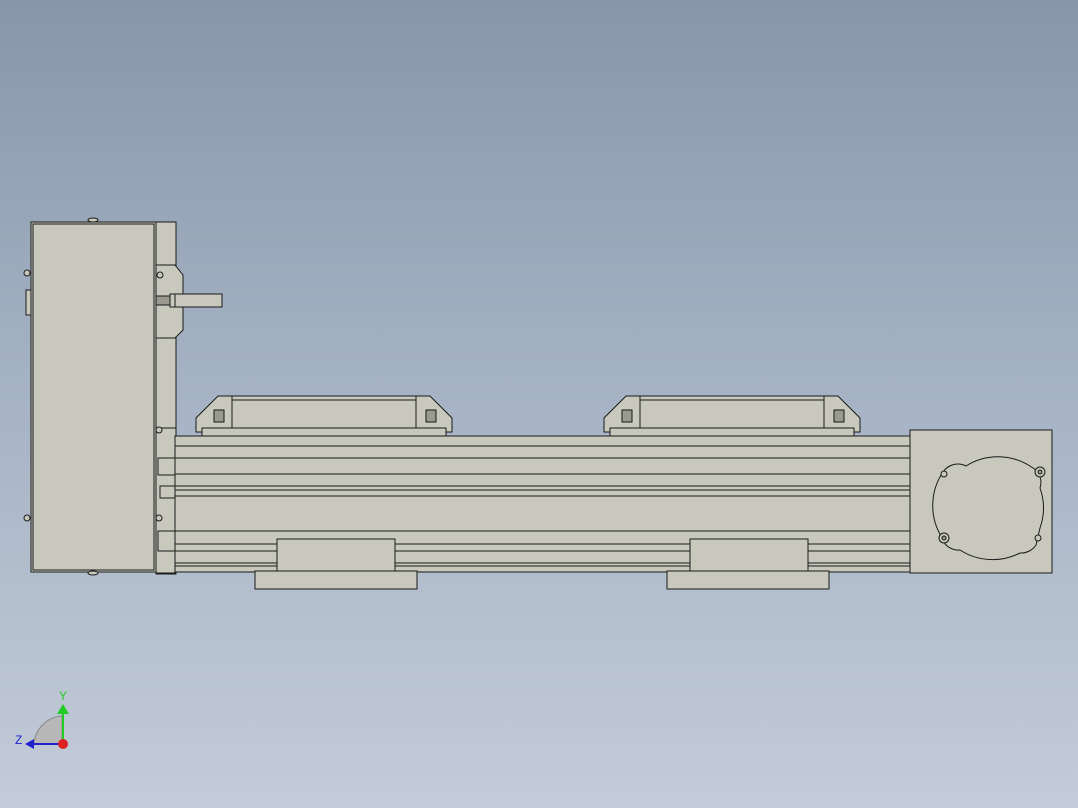 The width and height of the screenshot is (1078, 808). What do you see at coordinates (18, 740) in the screenshot?
I see `z-axis-label: Z` at bounding box center [18, 740].